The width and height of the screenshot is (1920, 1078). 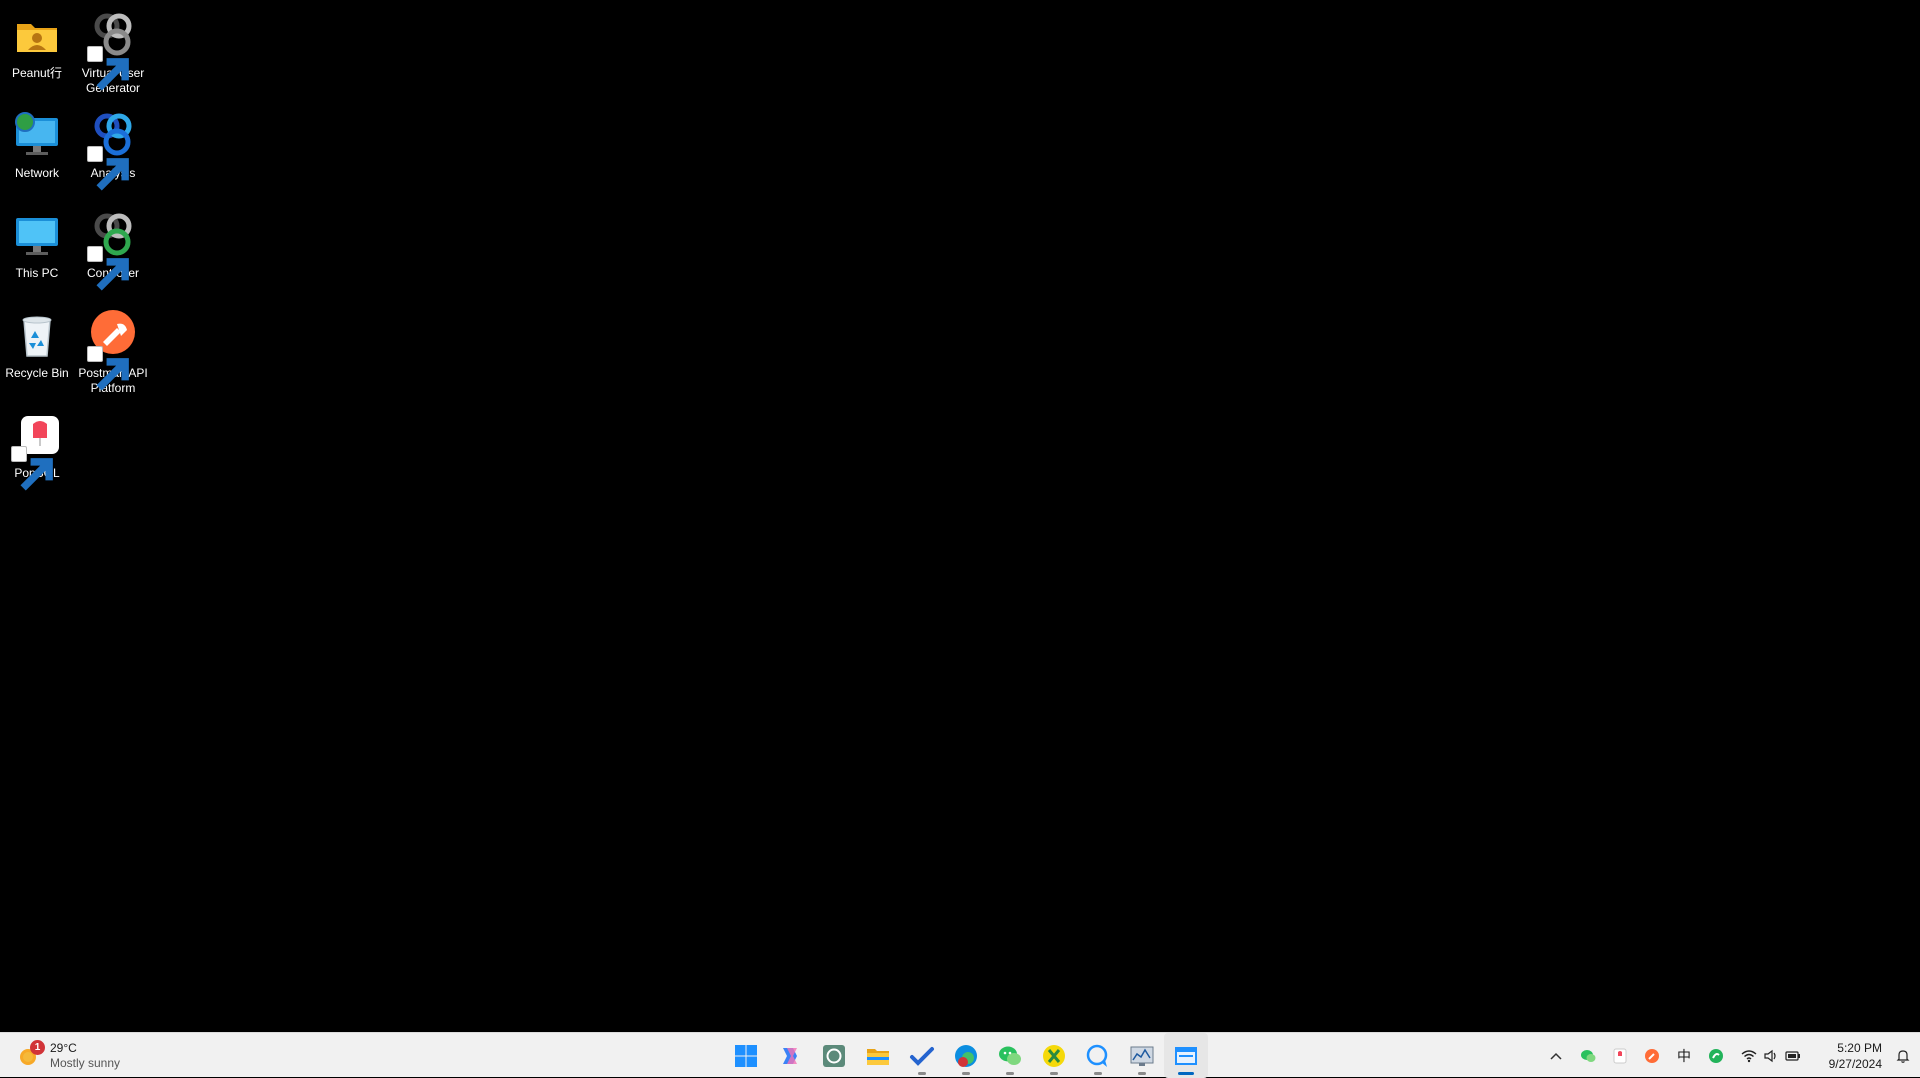 I want to click on user-folder-icon, so click(x=37, y=36).